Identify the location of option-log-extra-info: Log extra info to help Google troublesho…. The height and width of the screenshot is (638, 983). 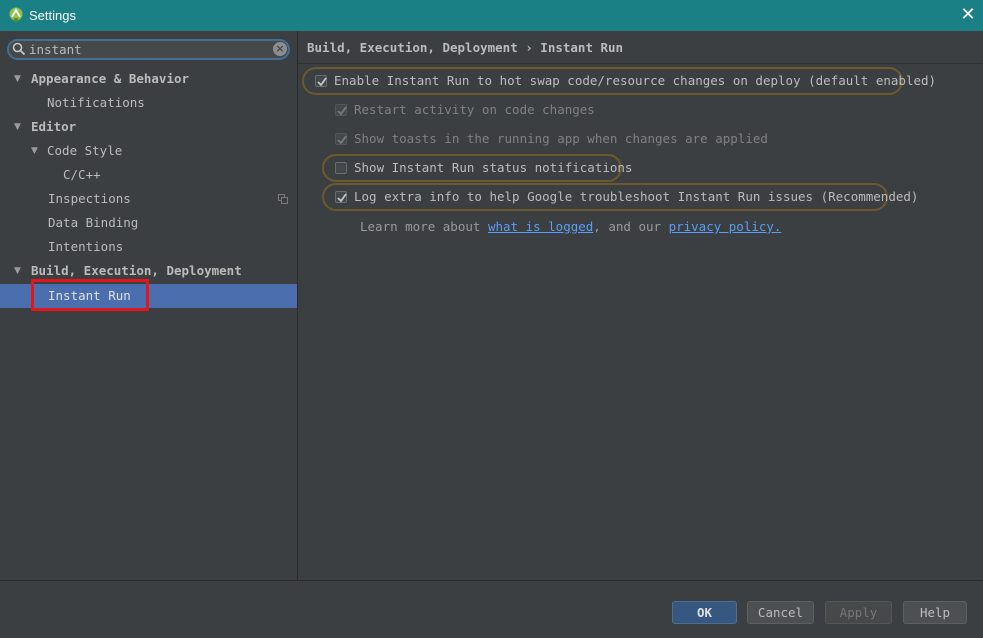
(620, 197).